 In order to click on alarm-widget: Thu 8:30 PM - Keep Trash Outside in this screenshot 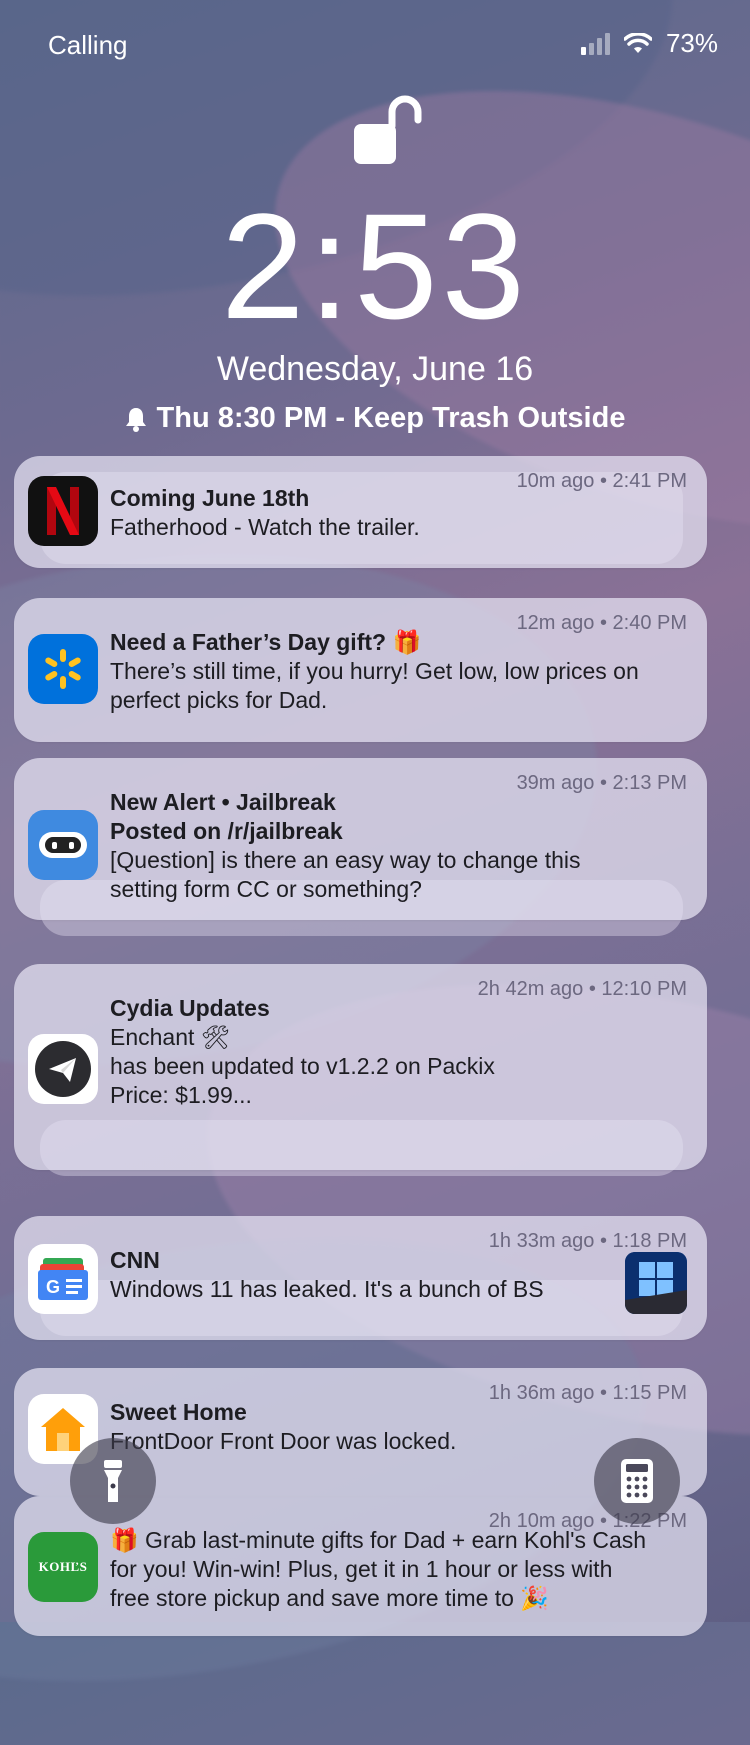, I will do `click(375, 418)`.